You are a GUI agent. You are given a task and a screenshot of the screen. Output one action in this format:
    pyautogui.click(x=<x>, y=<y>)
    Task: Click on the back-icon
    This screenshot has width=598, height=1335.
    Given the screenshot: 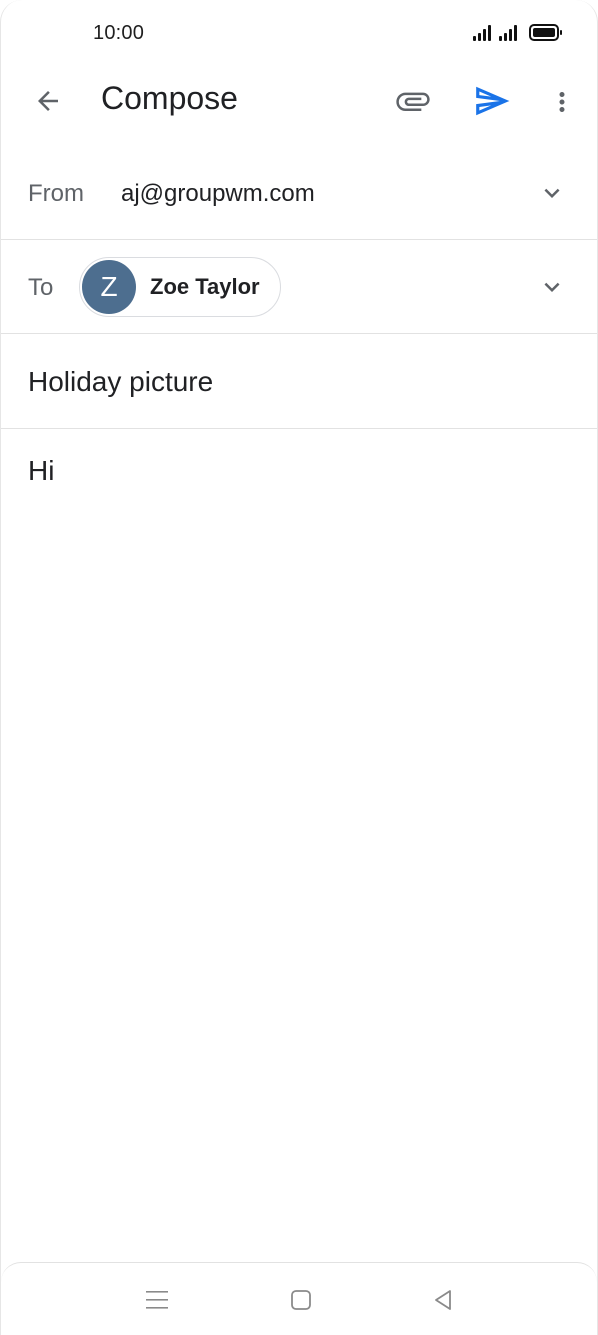 What is the action you would take?
    pyautogui.click(x=443, y=1300)
    